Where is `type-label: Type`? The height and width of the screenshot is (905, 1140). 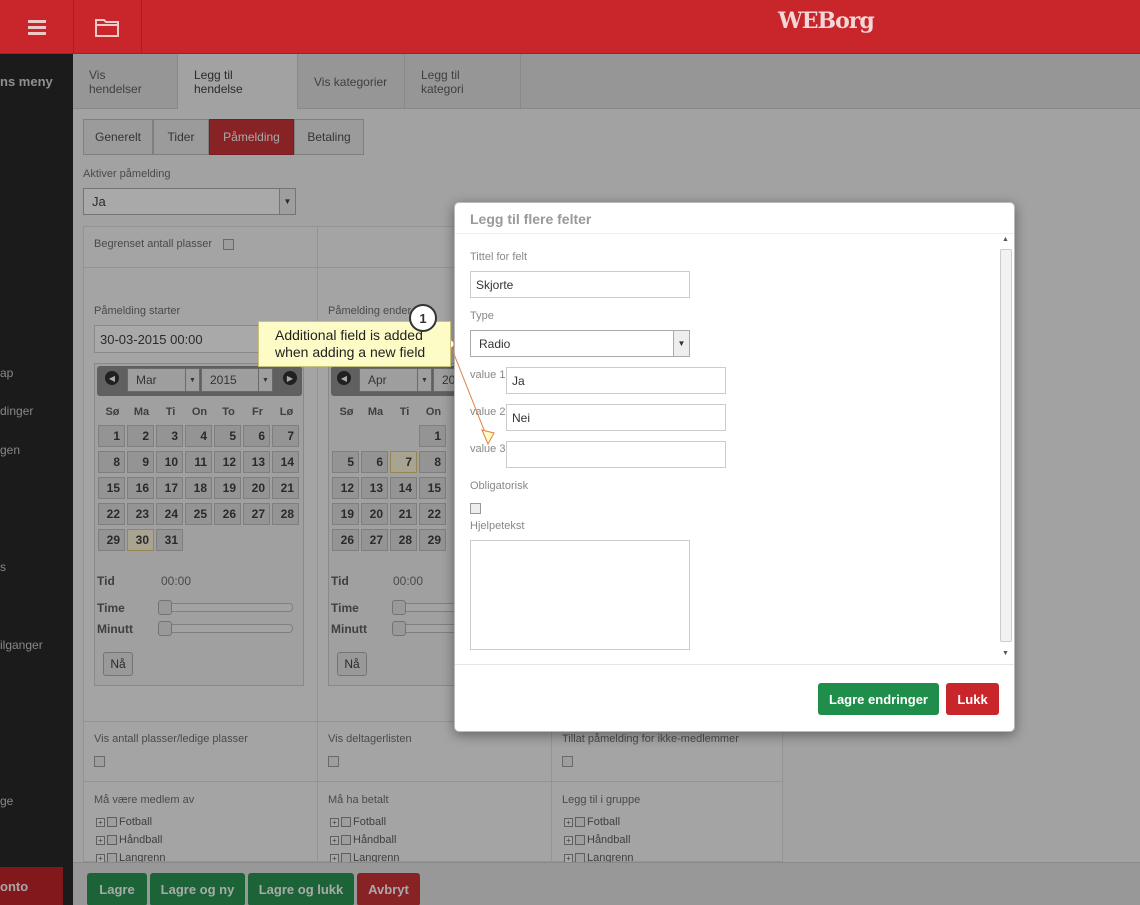 type-label: Type is located at coordinates (482, 316).